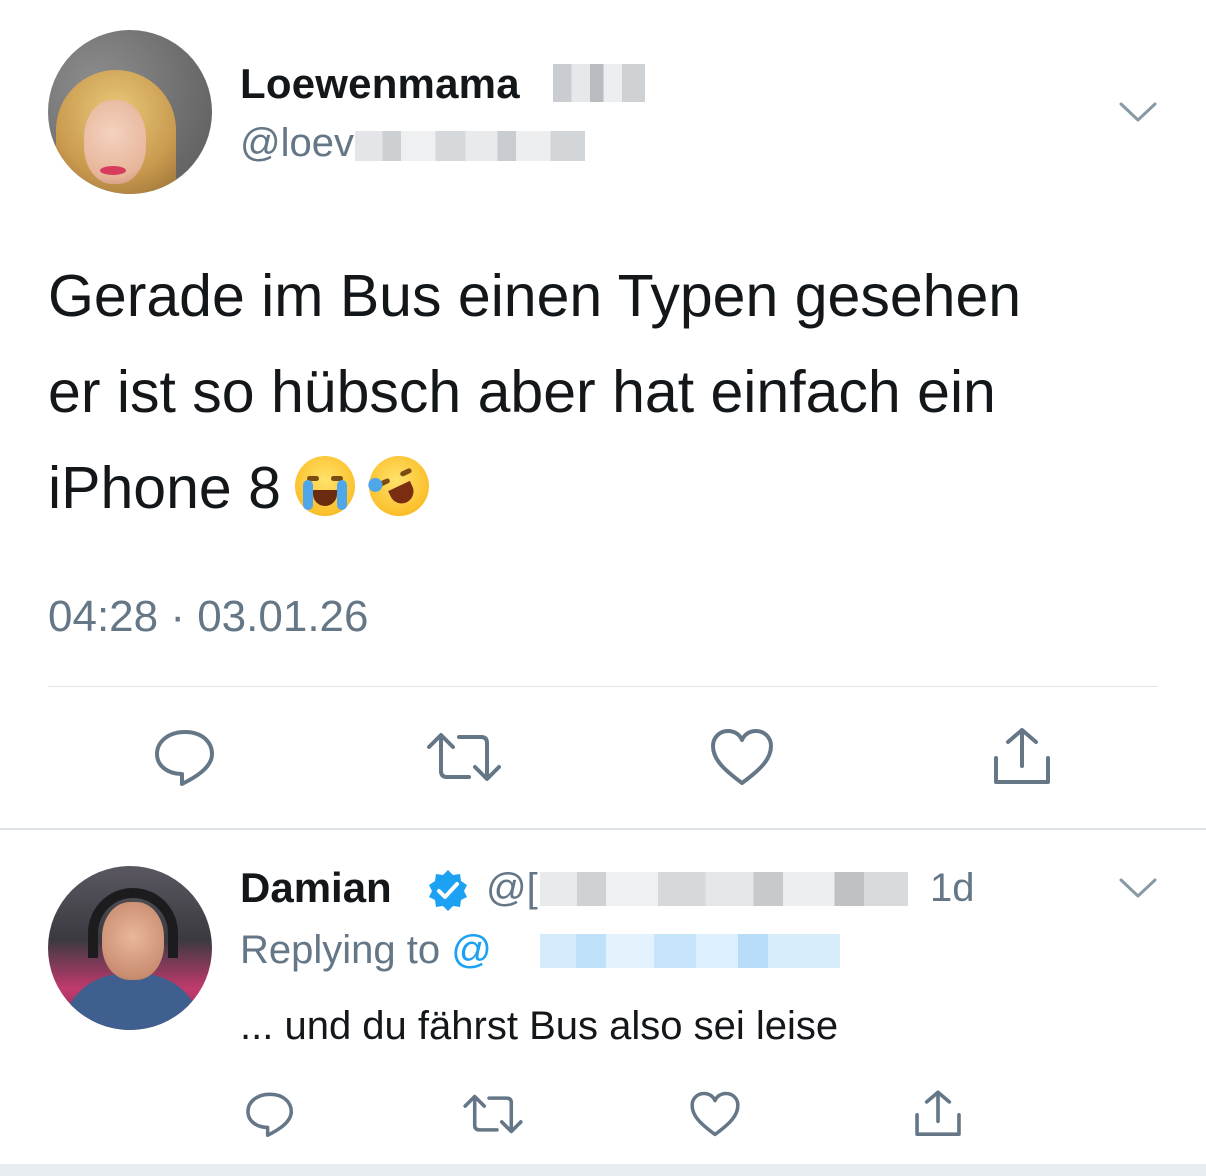 This screenshot has width=1206, height=1176. I want to click on tweet-timestamp: 04:28 · 03.01.26, so click(208, 617).